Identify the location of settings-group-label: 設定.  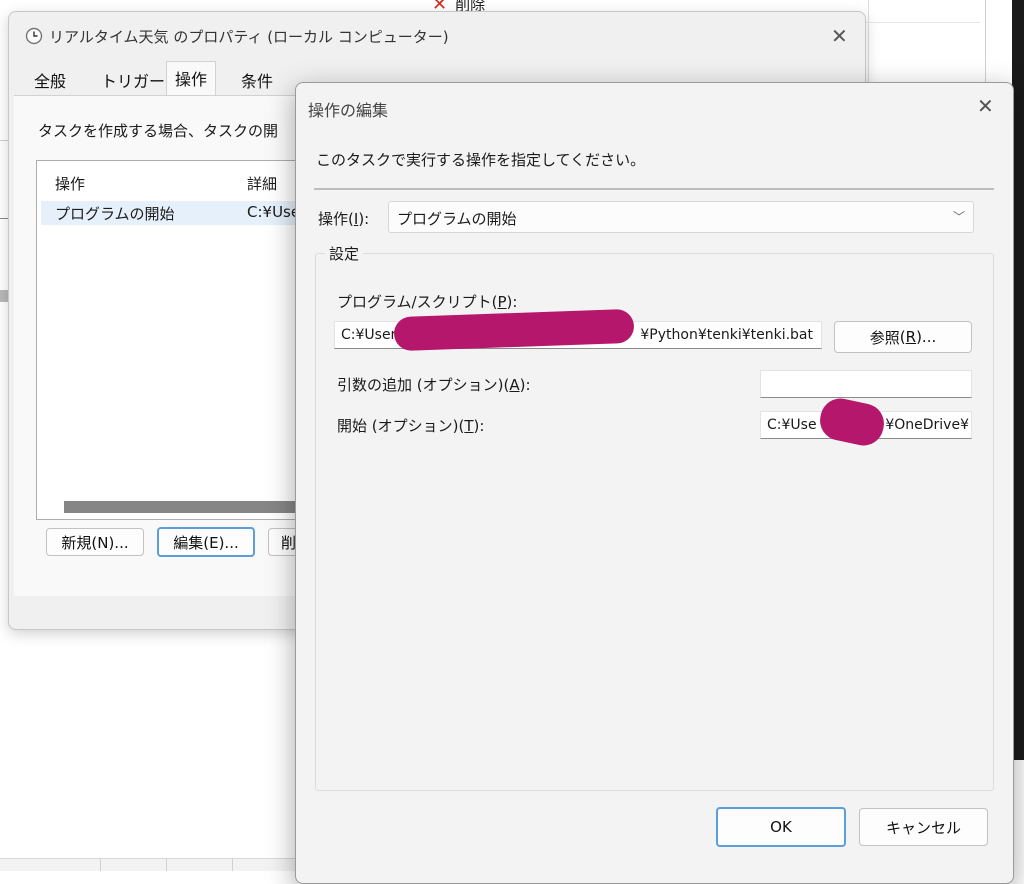
(344, 253).